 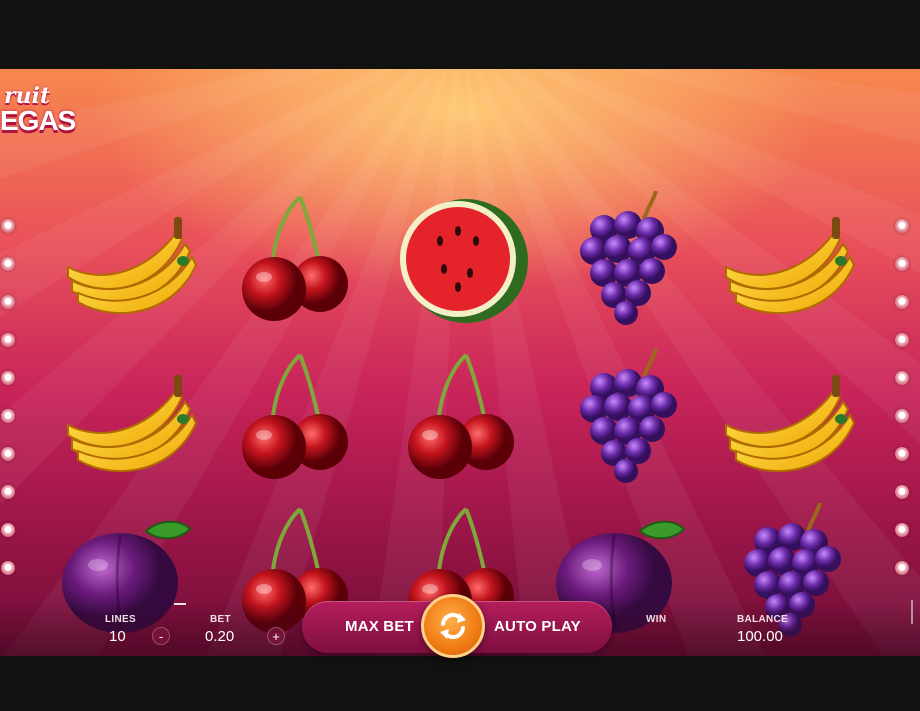 I want to click on letterbox-top, so click(x=460, y=34).